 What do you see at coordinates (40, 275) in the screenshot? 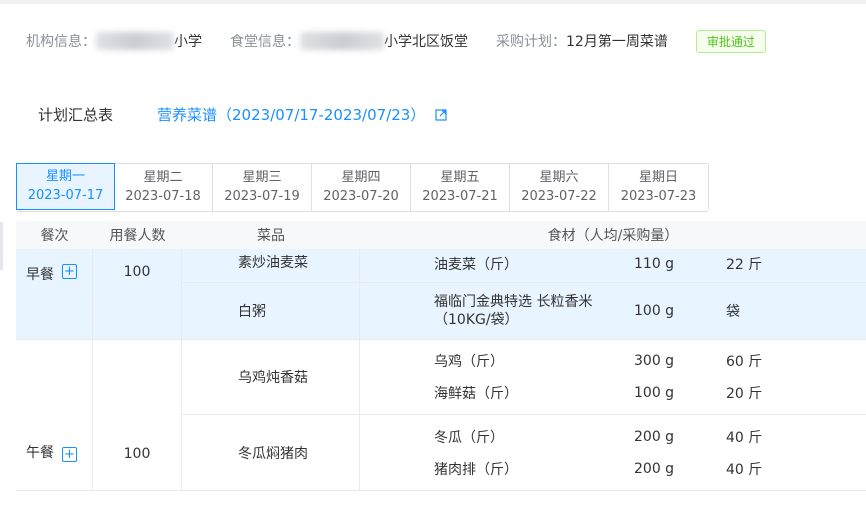
I see `meal-name: 早餐` at bounding box center [40, 275].